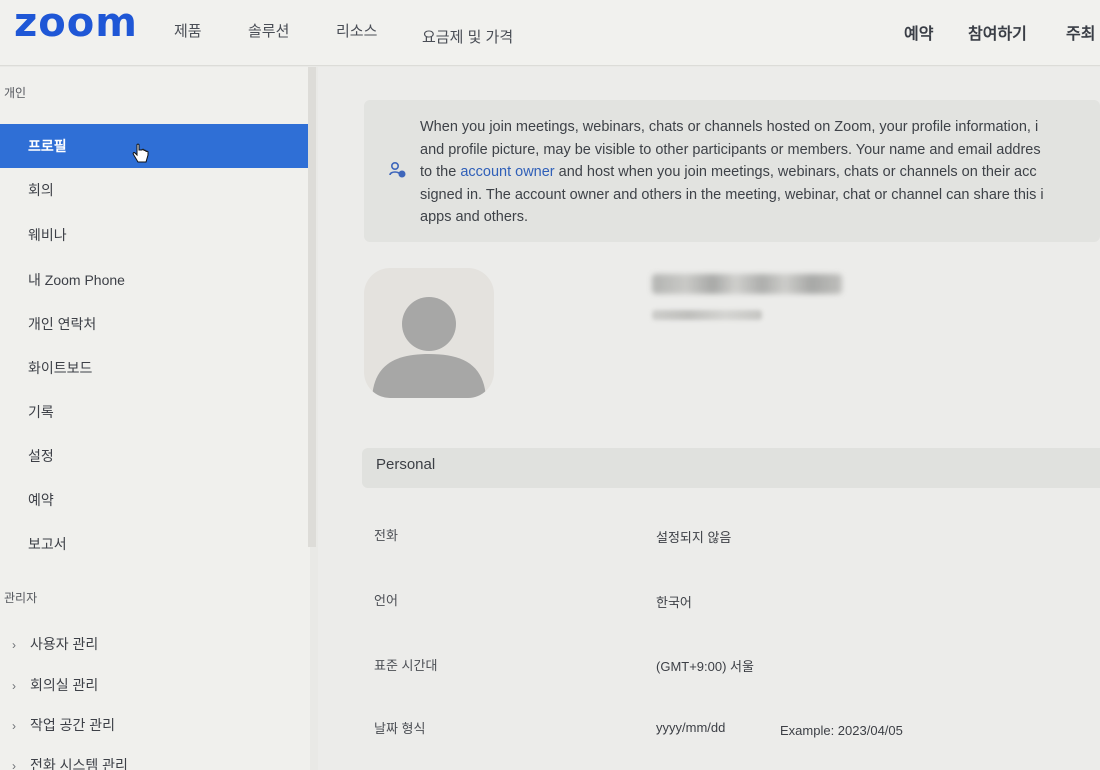  What do you see at coordinates (691, 727) in the screenshot?
I see `date-format-value: yyyy/mm/dd` at bounding box center [691, 727].